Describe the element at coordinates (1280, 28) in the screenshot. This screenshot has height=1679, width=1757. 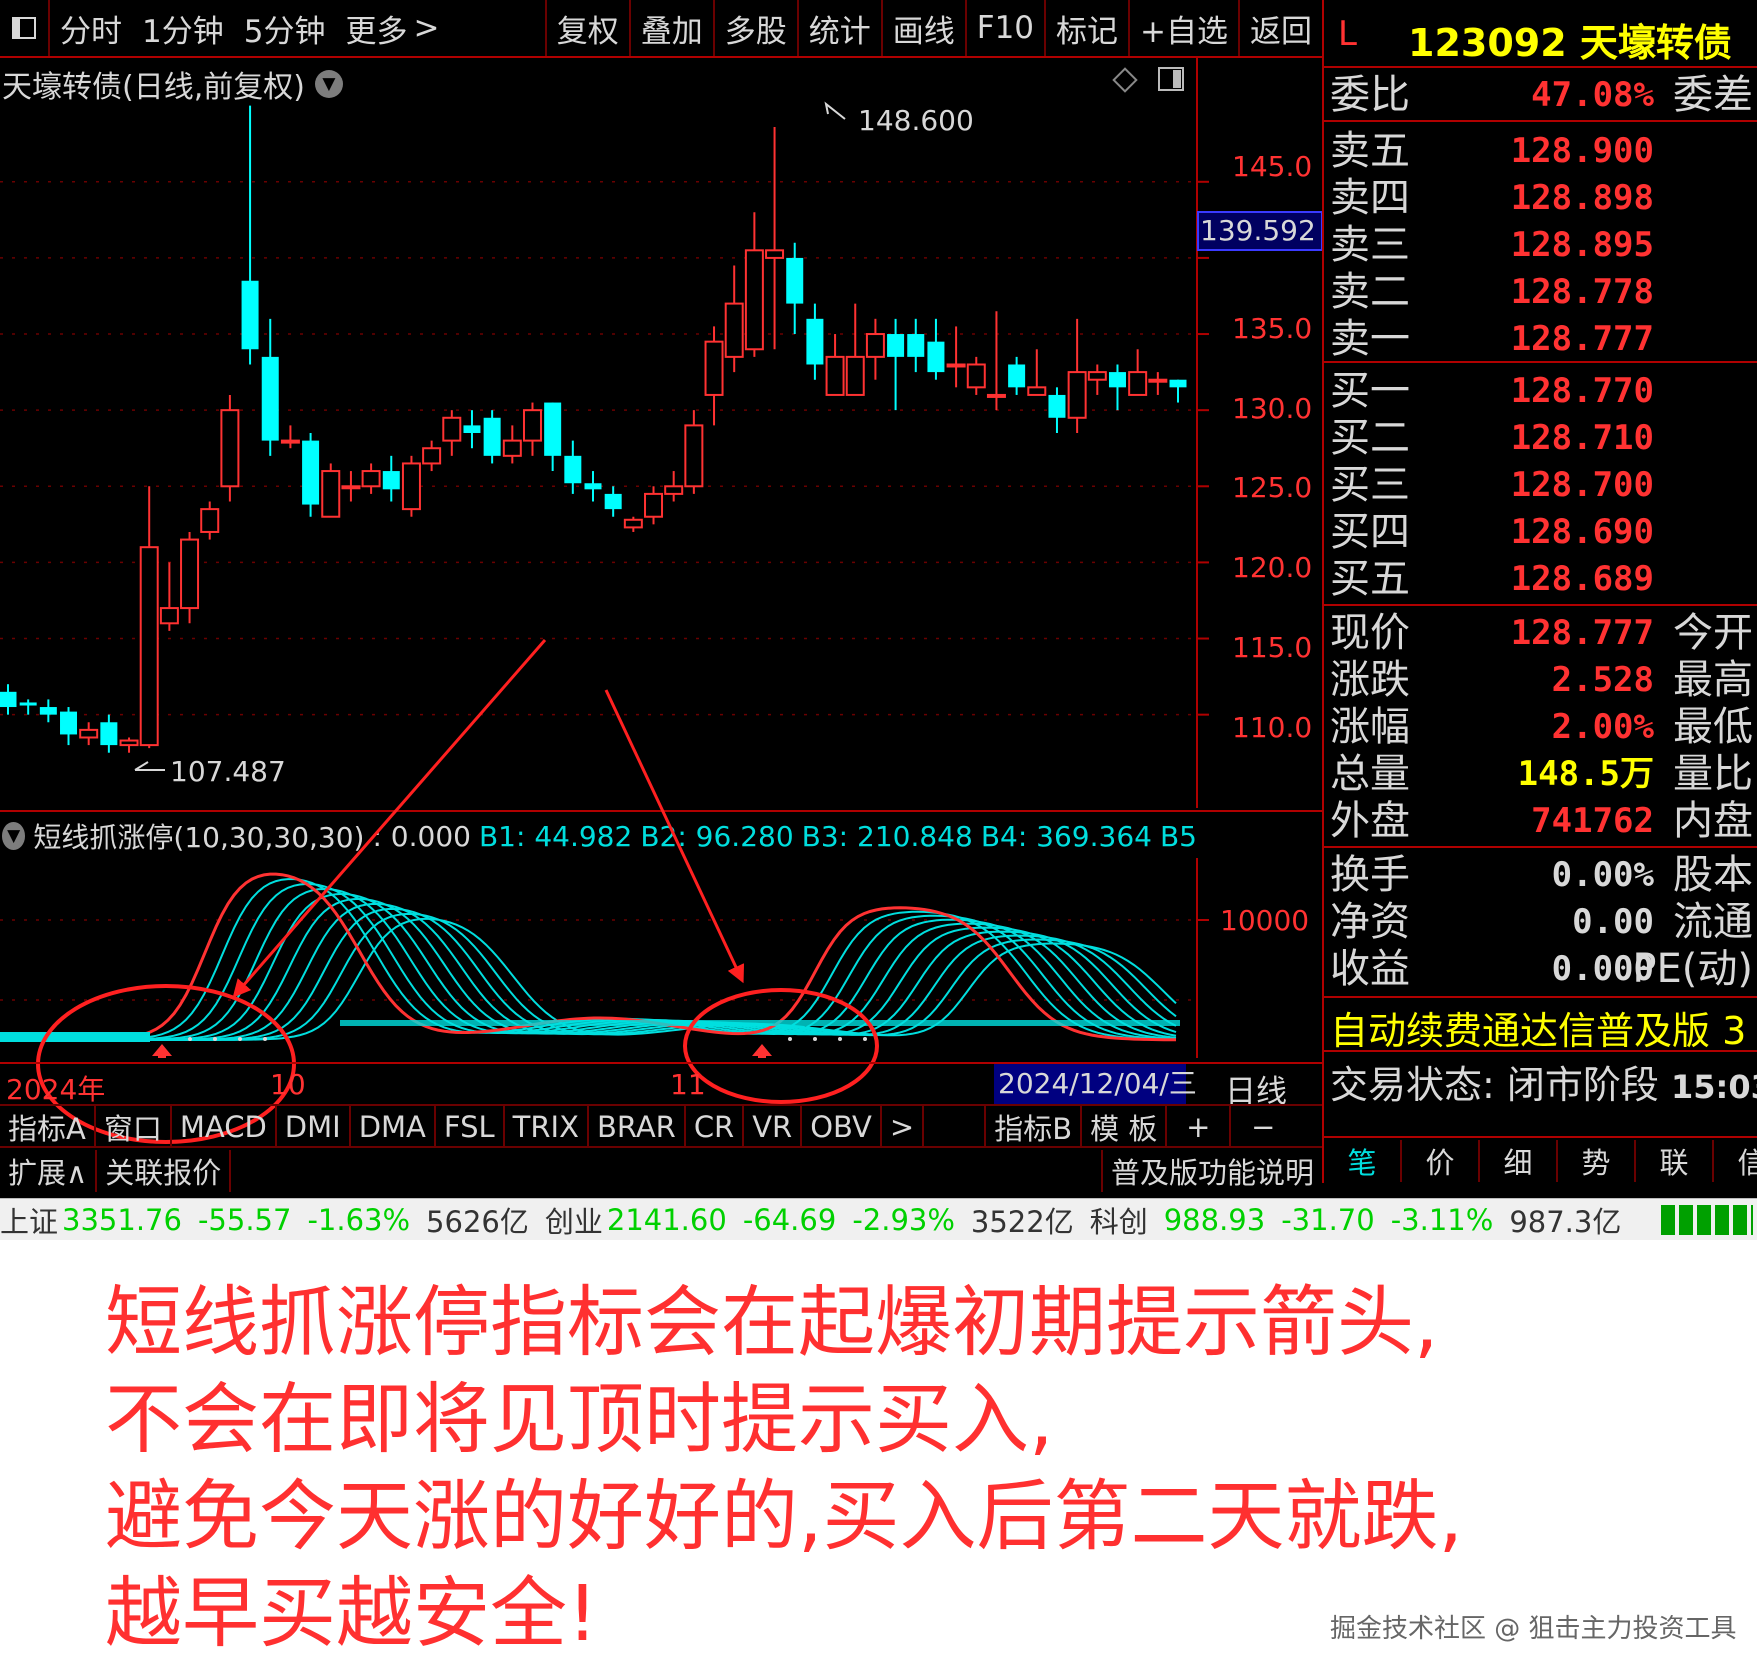
I see `tab-fanhui: 返回` at that location.